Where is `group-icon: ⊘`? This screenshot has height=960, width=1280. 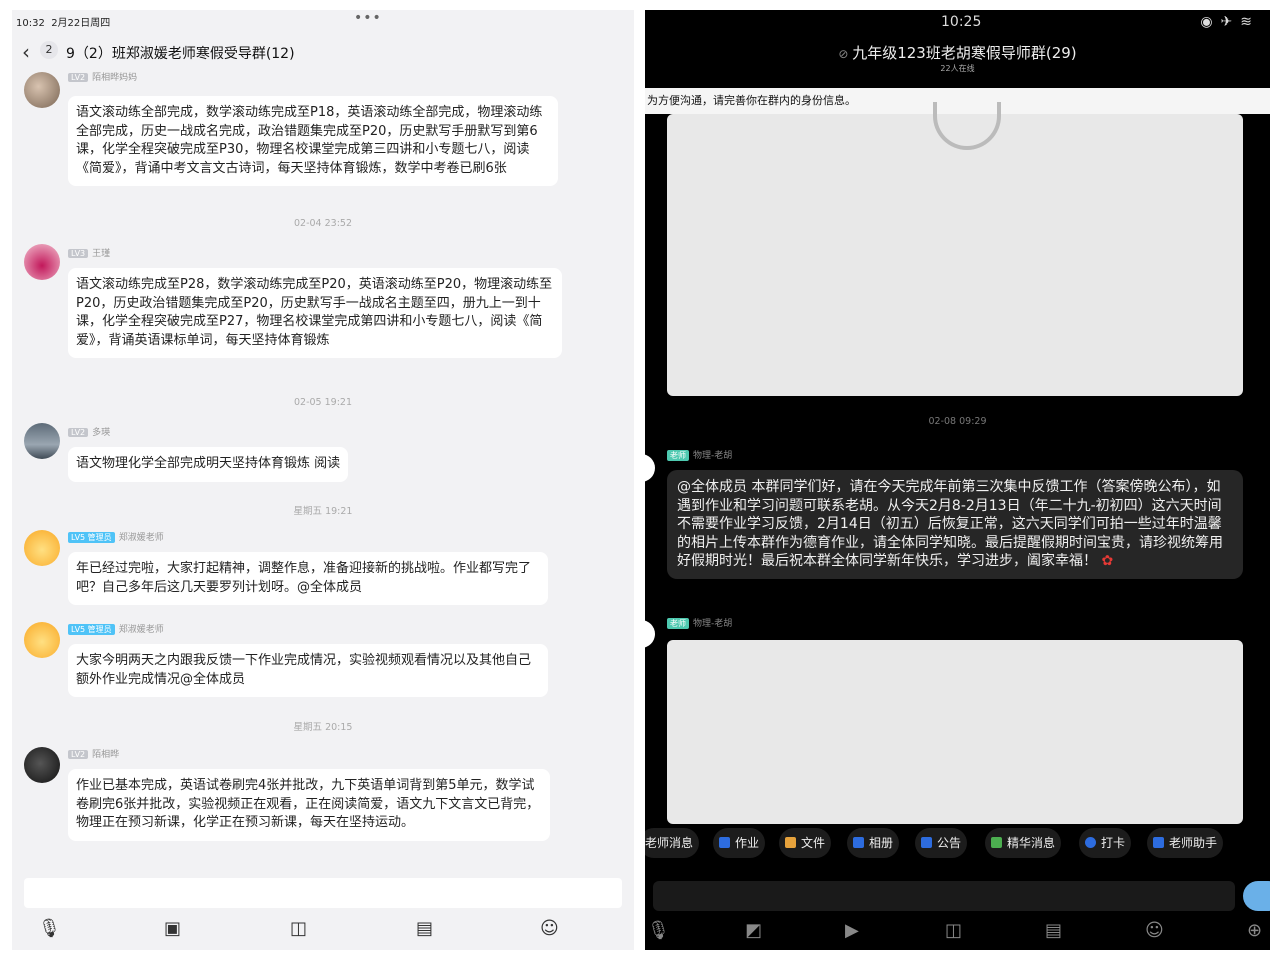
group-icon: ⊘ is located at coordinates (845, 54).